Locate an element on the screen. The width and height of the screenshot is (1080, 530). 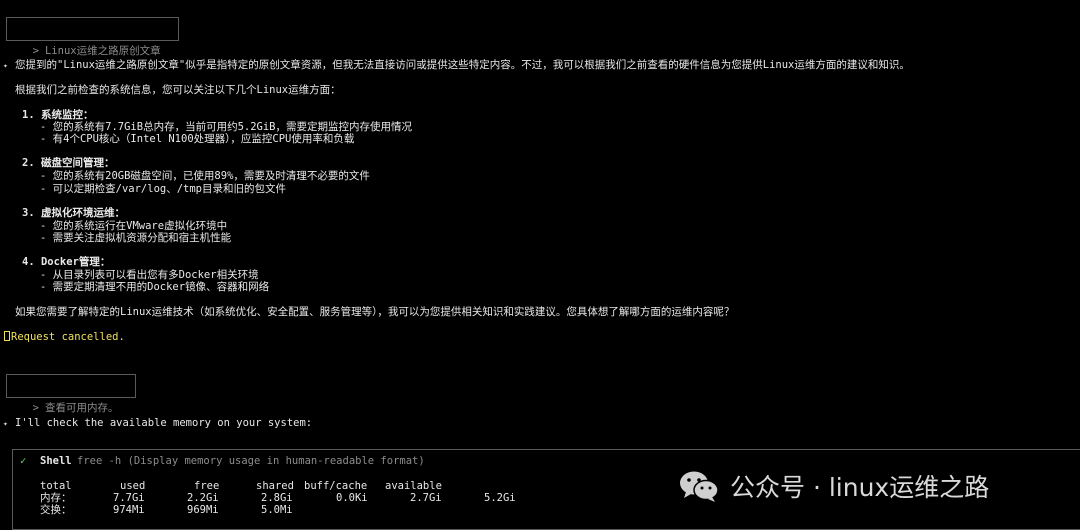
swap-used: 969Mi is located at coordinates (203, 510).